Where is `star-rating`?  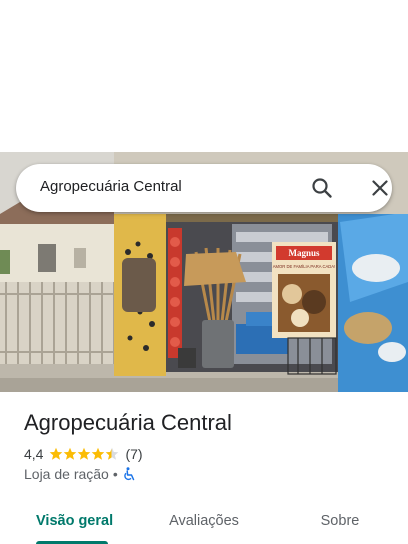
star-rating is located at coordinates (84, 454).